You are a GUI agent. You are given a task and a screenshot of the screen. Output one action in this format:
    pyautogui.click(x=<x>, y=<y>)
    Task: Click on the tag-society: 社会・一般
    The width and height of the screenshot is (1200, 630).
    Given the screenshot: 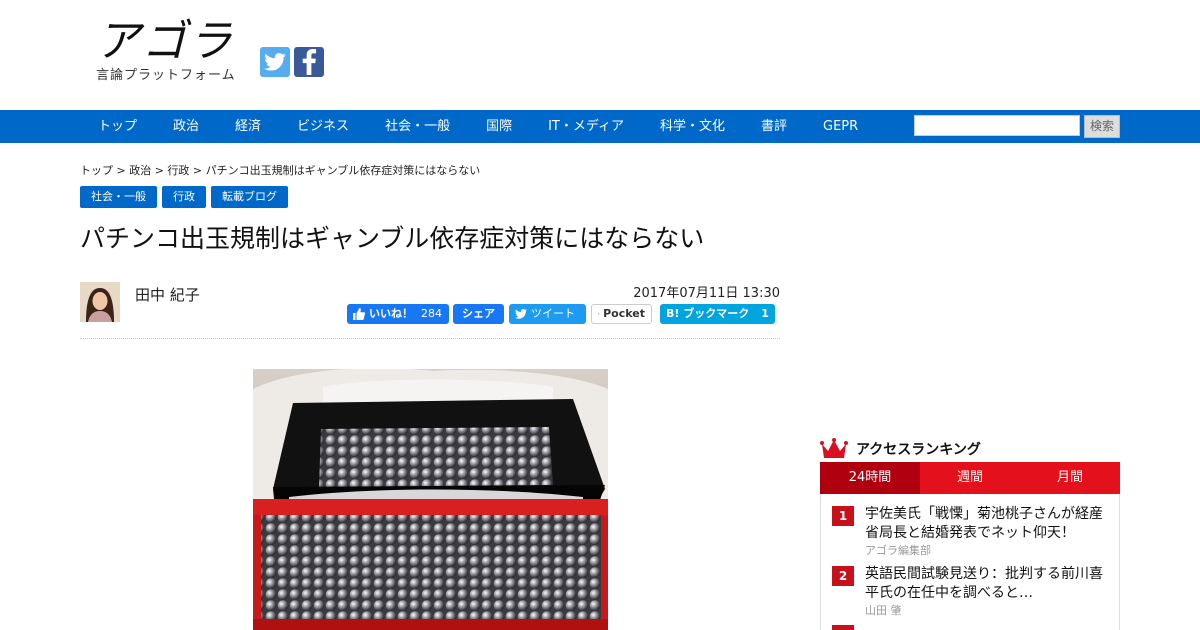 What is the action you would take?
    pyautogui.click(x=118, y=197)
    